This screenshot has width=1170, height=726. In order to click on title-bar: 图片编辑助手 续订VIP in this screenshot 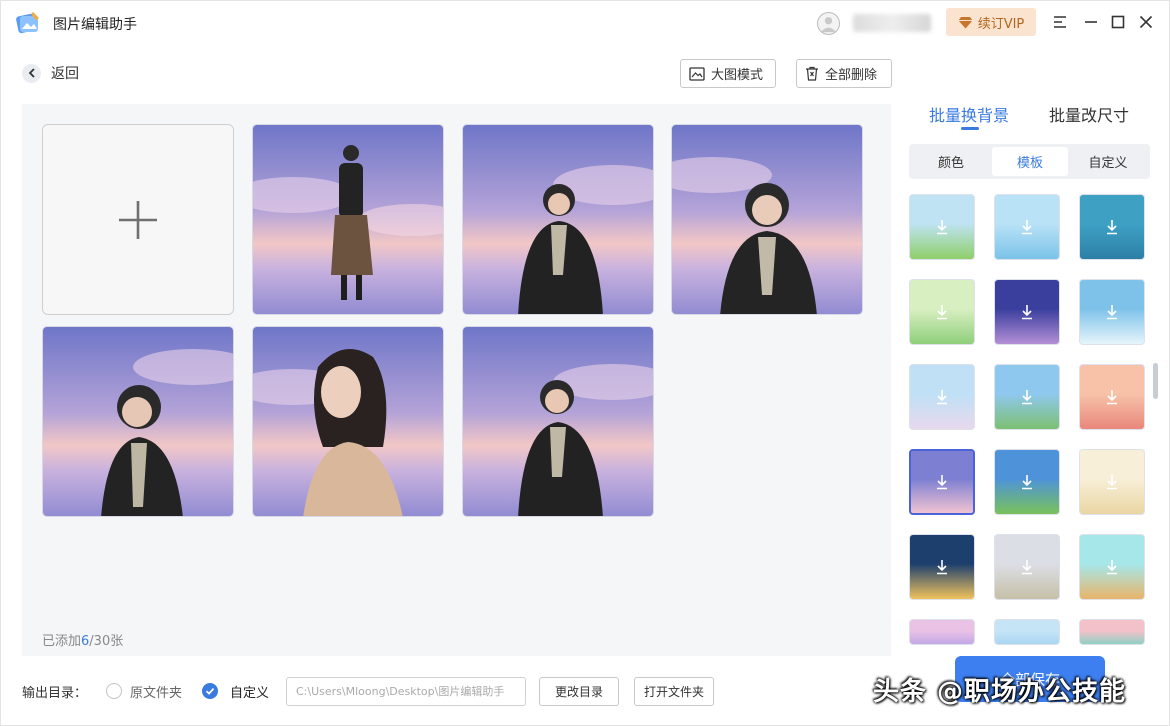, I will do `click(585, 23)`.